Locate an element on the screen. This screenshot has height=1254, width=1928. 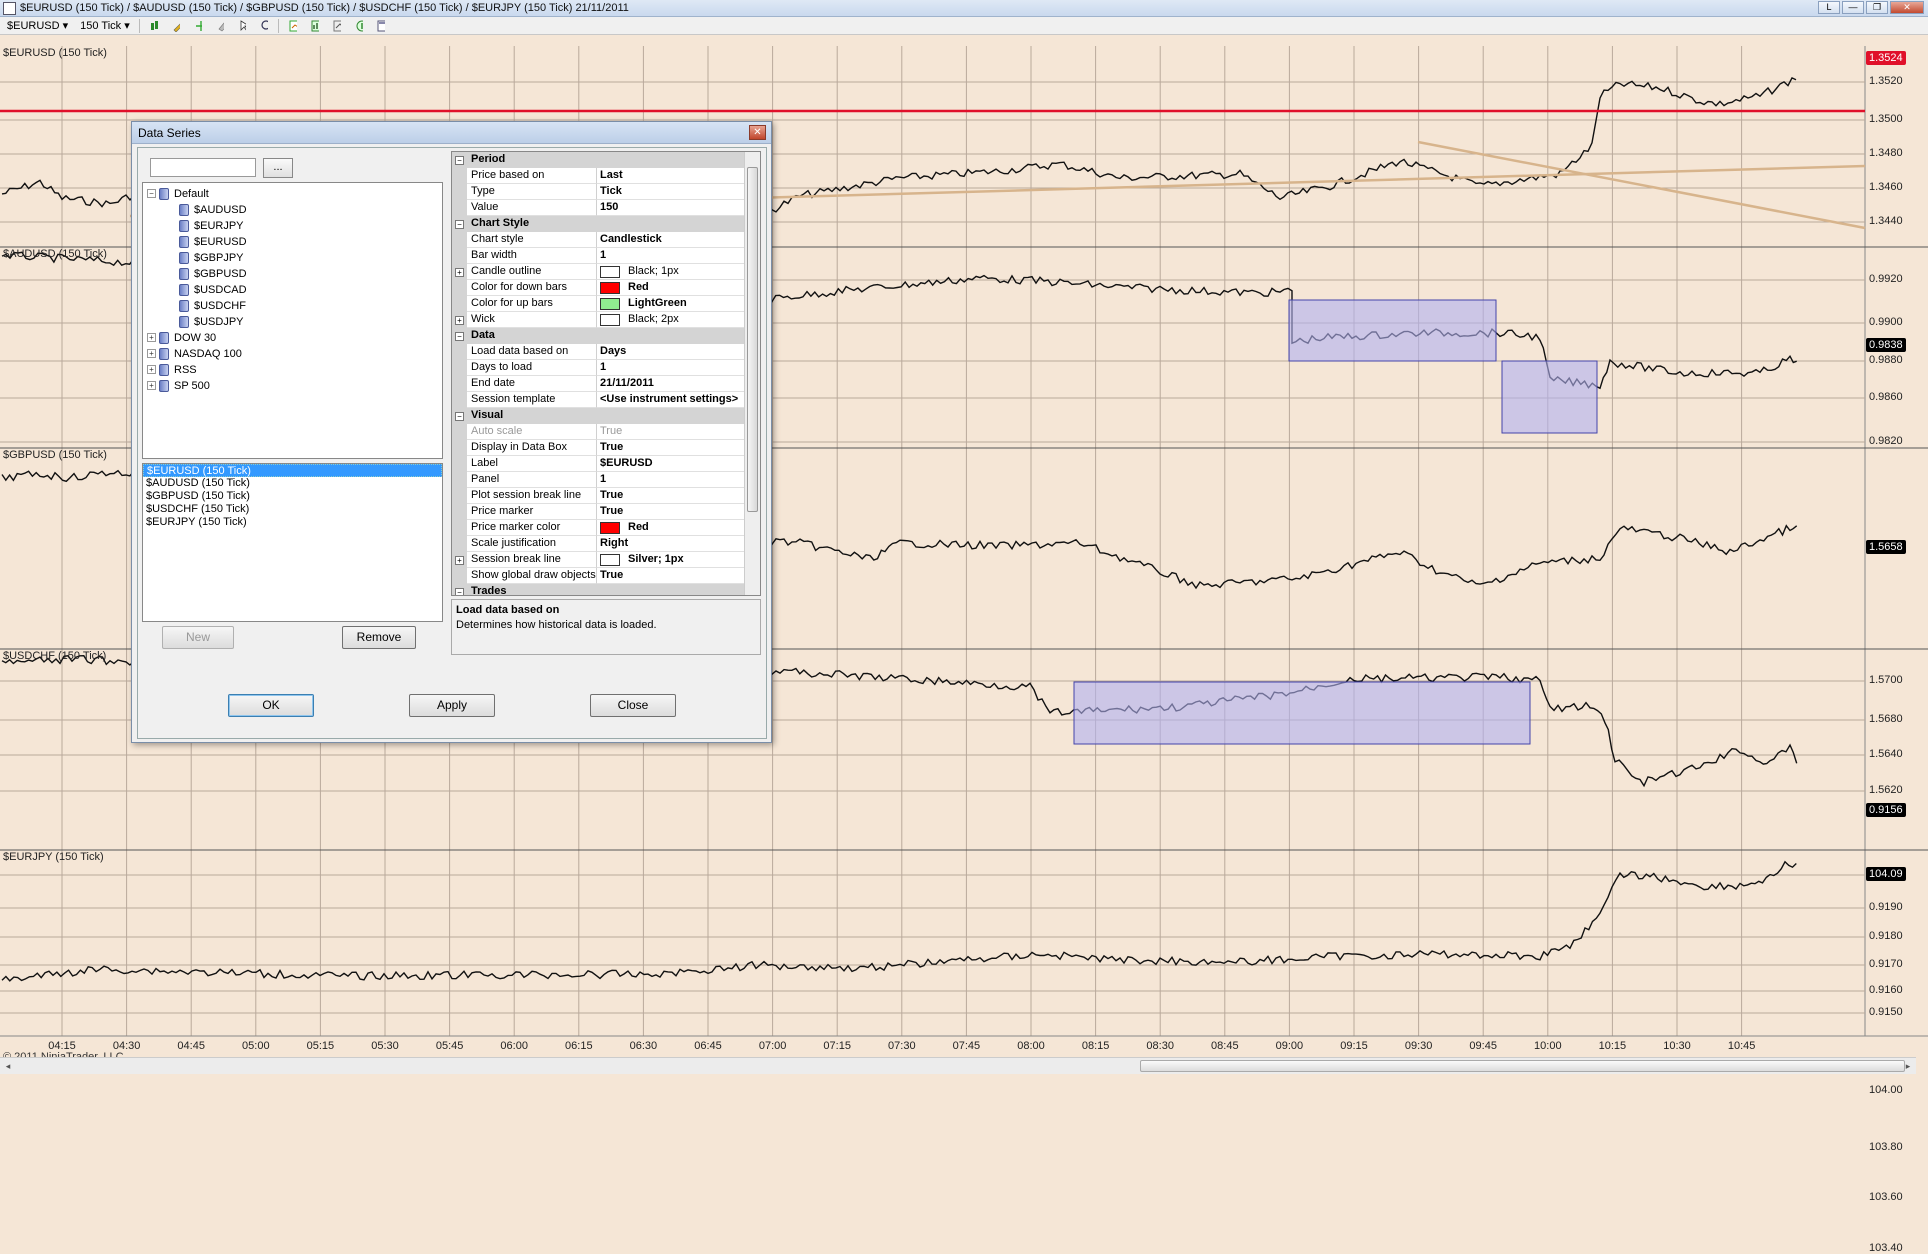
property-value-cell: Candlestick is located at coordinates (671, 240).